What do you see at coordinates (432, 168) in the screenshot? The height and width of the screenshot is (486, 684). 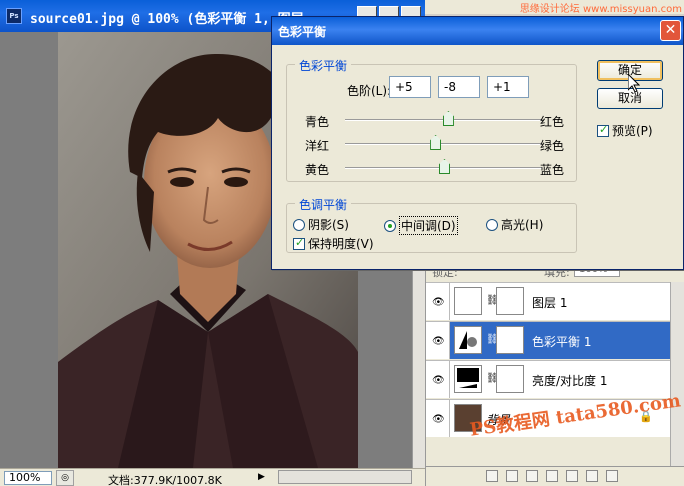 I see `slider-yellow-blue: 黄色 蓝色` at bounding box center [432, 168].